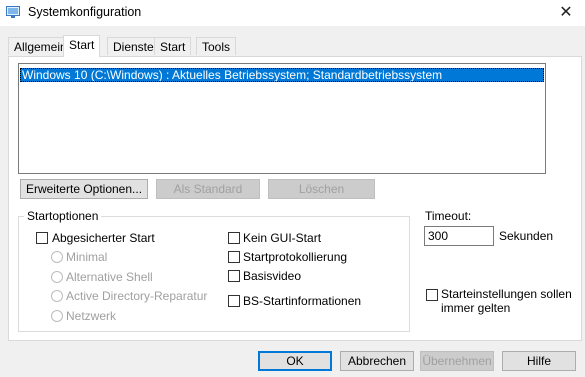  Describe the element at coordinates (109, 277) in the screenshot. I see `radio-alternative-shell-label: Alternative Shell` at that location.